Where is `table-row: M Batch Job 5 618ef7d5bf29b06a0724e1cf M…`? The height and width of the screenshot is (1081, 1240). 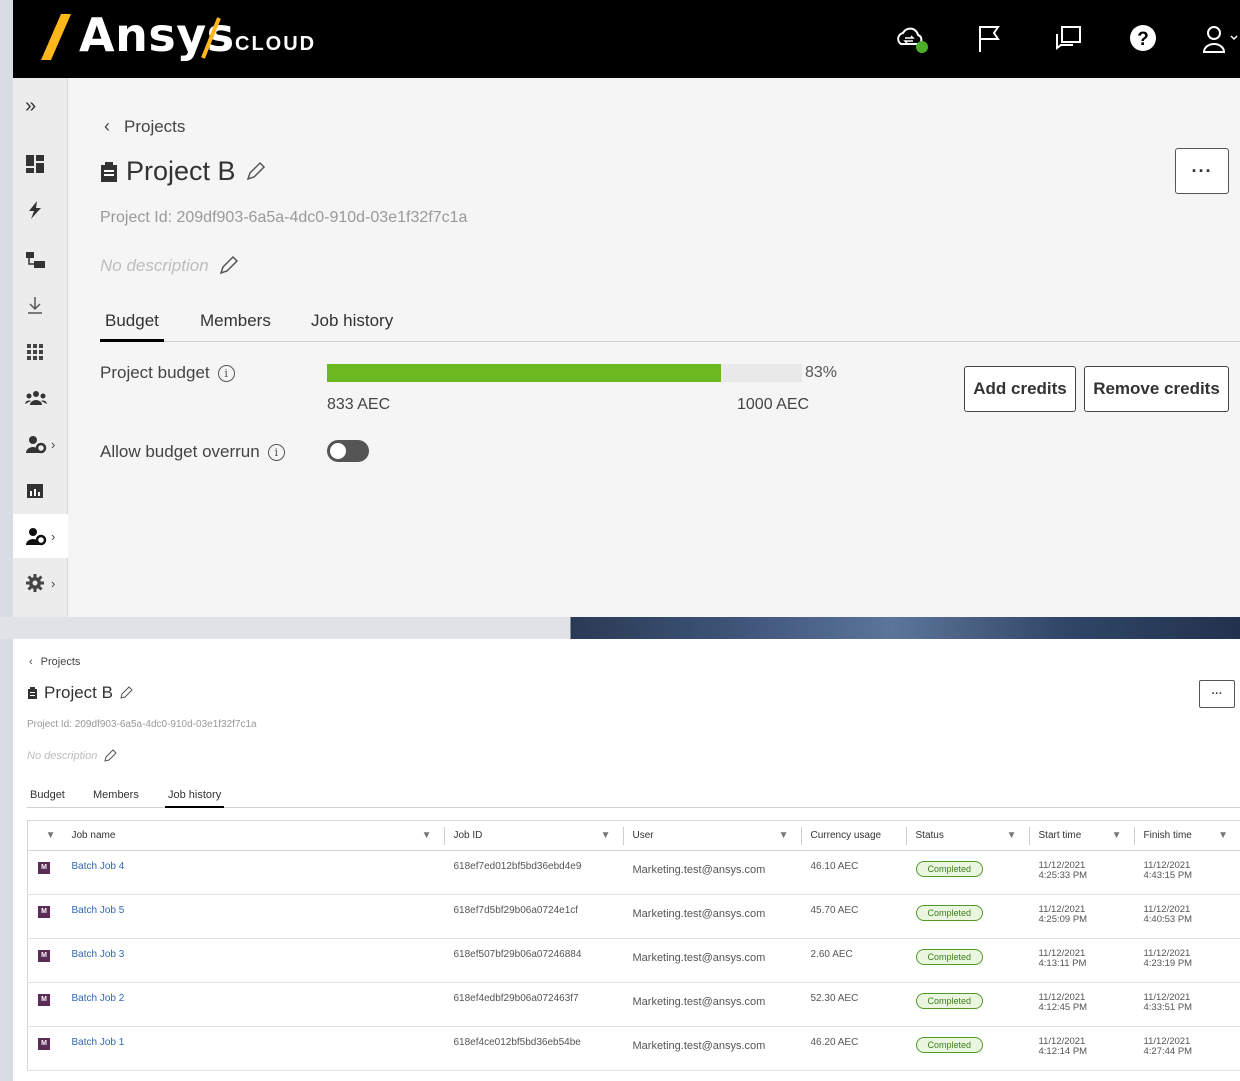
table-row: M Batch Job 5 618ef7d5bf29b06a0724e1cf M… is located at coordinates (633, 916).